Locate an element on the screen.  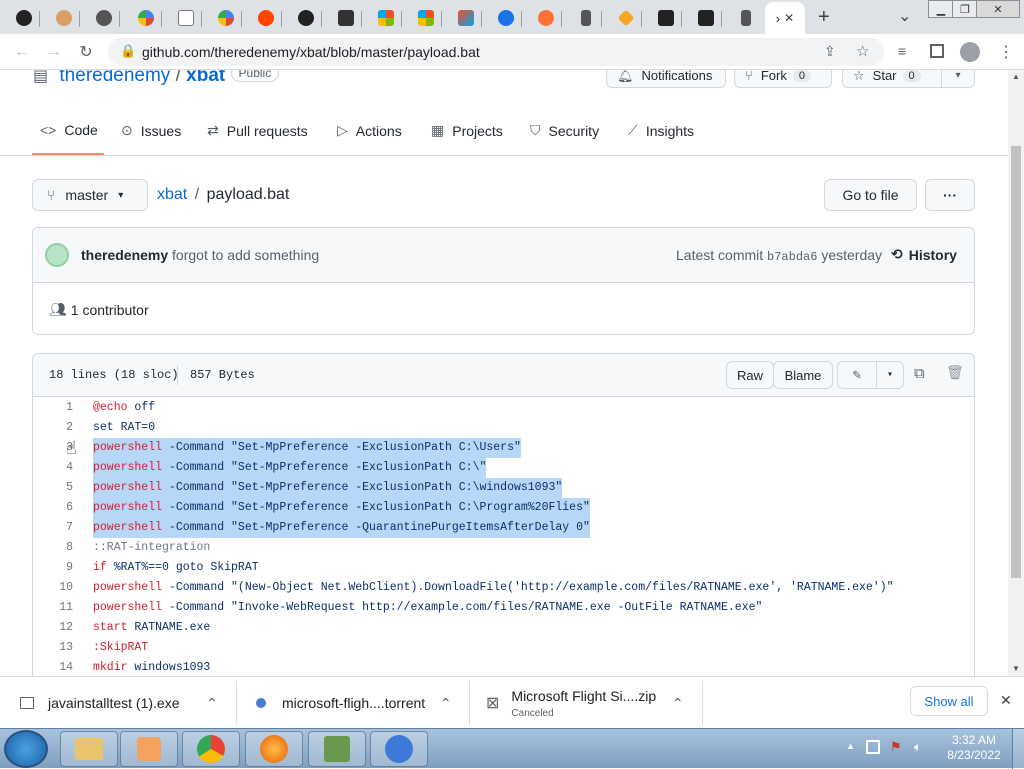
tray-flag-icon: ⚑ is located at coordinates (896, 747).